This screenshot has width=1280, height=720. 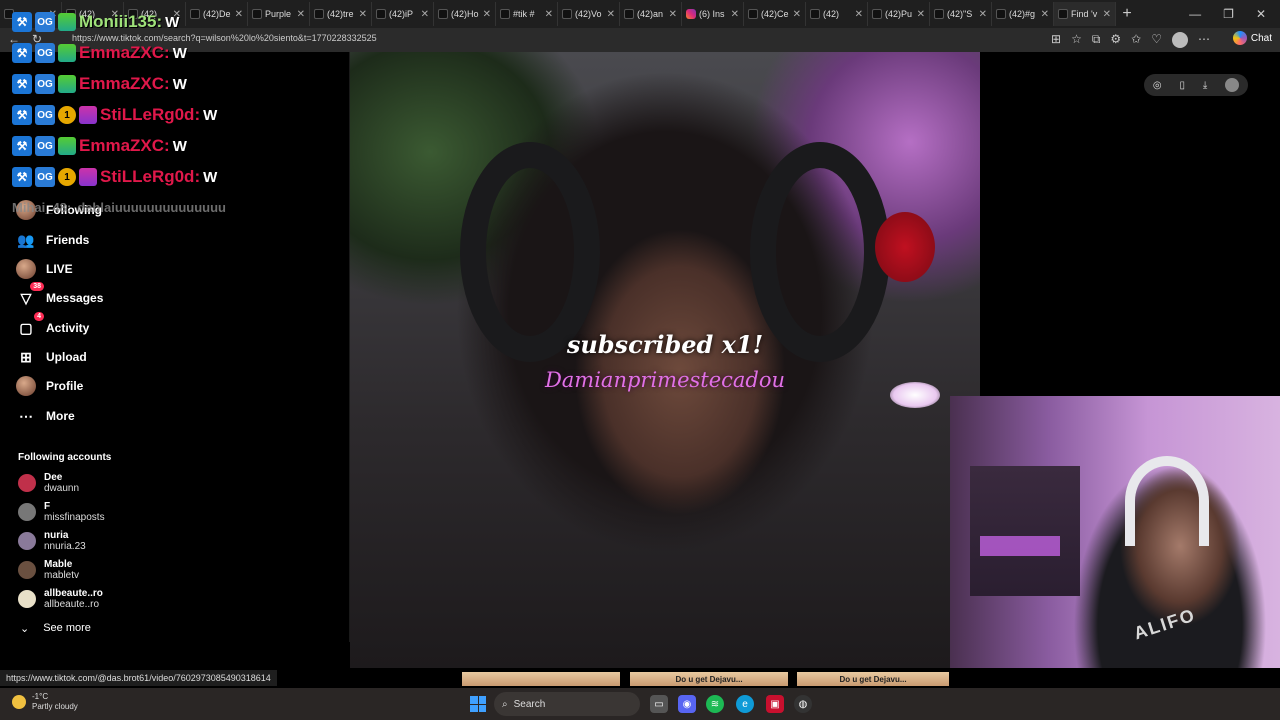 What do you see at coordinates (25, 629) in the screenshot?
I see `chevron-down-icon: ⌄` at bounding box center [25, 629].